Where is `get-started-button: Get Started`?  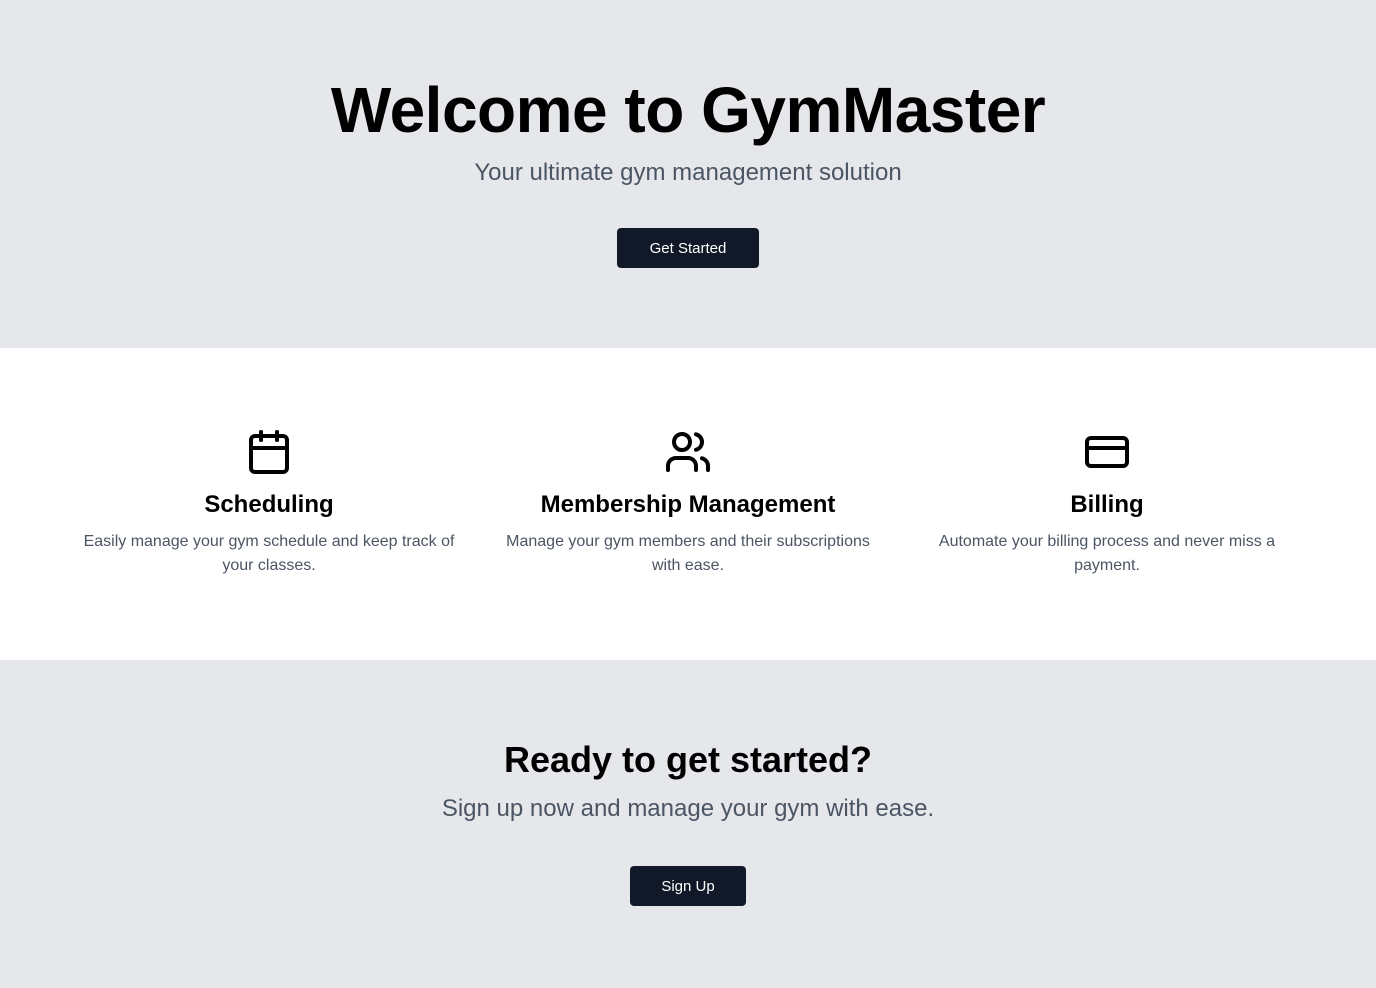 get-started-button: Get Started is located at coordinates (688, 248).